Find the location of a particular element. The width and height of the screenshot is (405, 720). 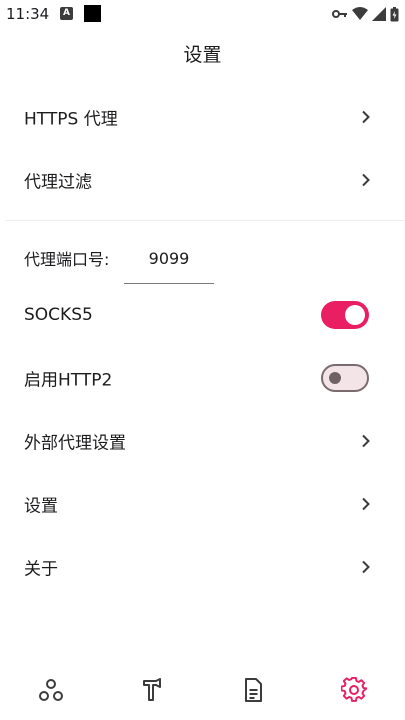

proxy-filter-row: 代理过滤 is located at coordinates (202, 180).